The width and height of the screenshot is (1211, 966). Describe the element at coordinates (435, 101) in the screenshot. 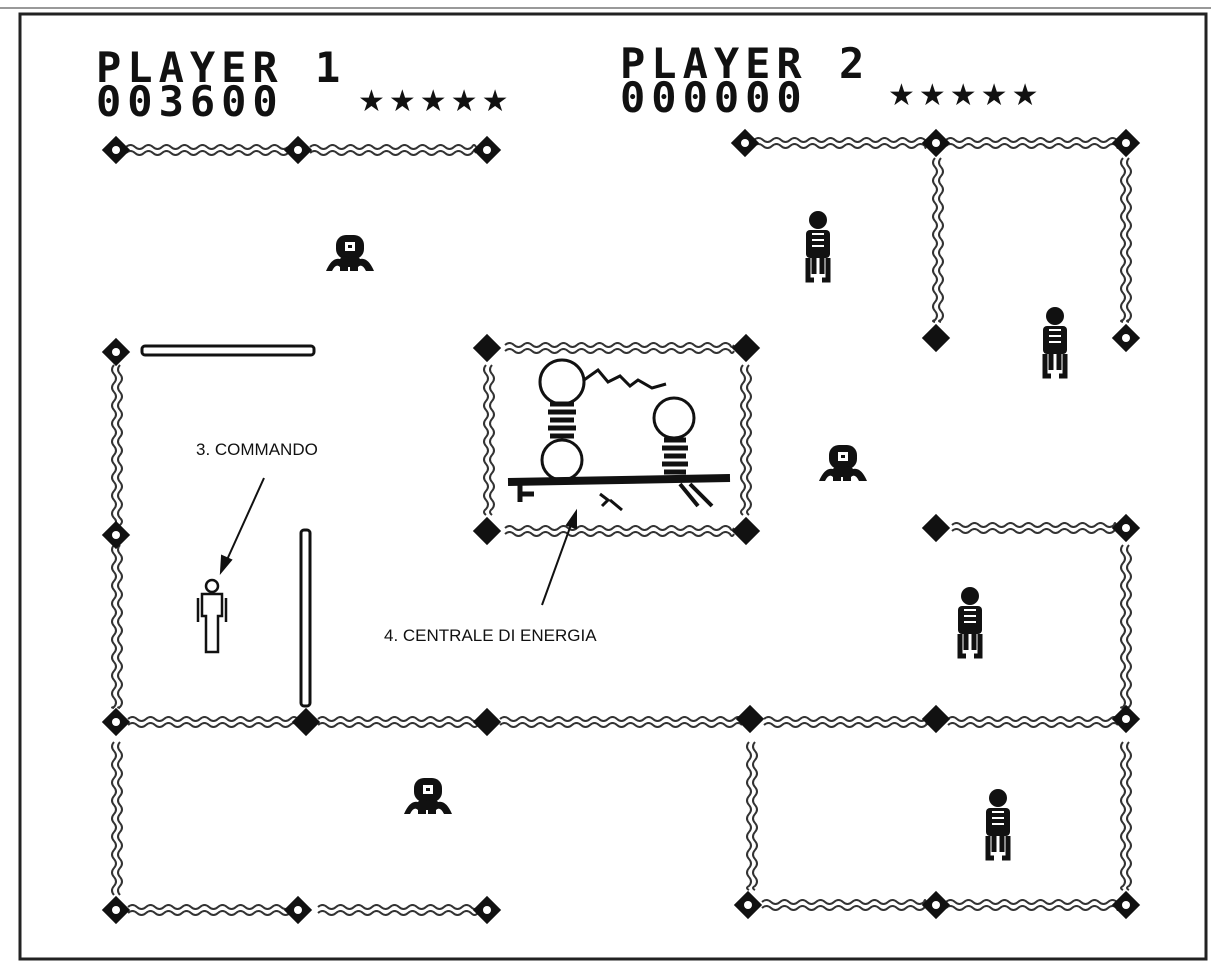

I see `player1-lives-icon: ★★★★★` at that location.